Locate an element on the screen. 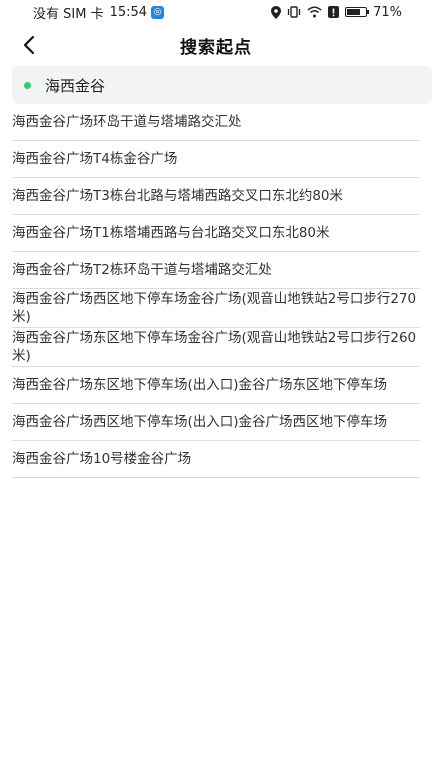 Image resolution: width=432 pixels, height=768 pixels. alert-icon is located at coordinates (334, 12).